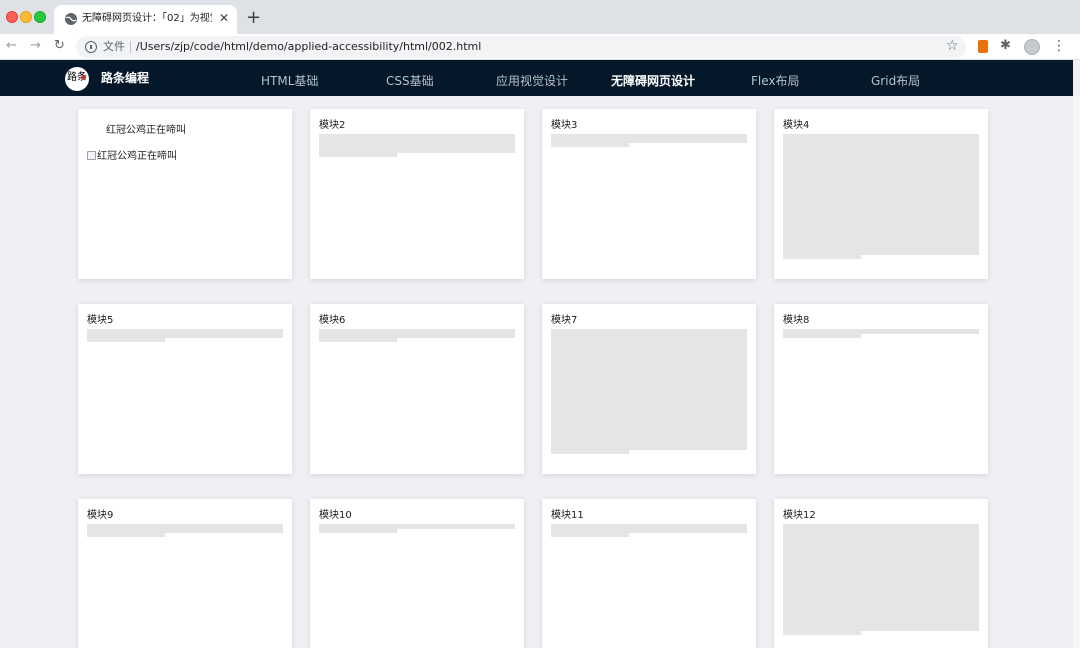  What do you see at coordinates (775, 81) in the screenshot?
I see `nav-item-flex: Flex布局` at bounding box center [775, 81].